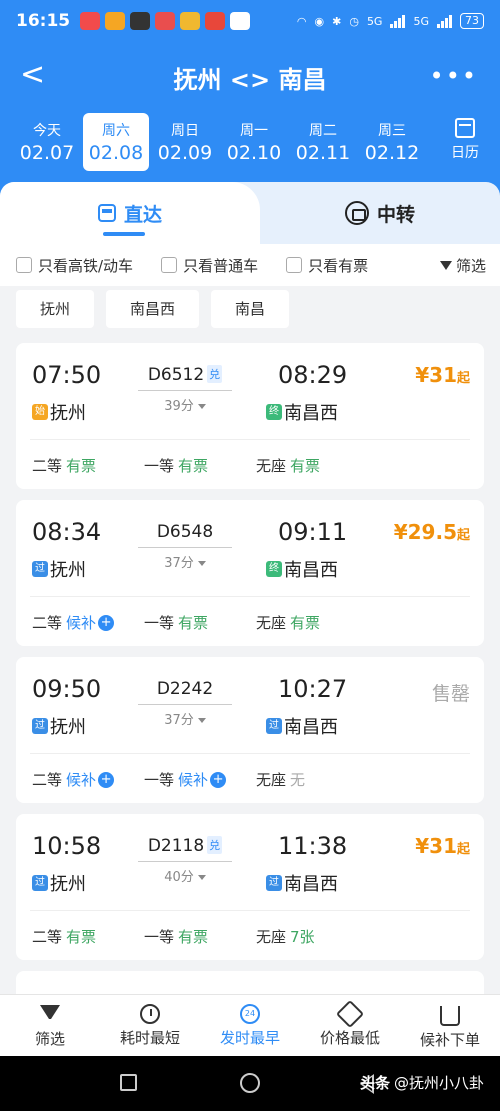 This screenshot has height=1111, width=500. I want to click on tab-transfer: 中转, so click(380, 213).